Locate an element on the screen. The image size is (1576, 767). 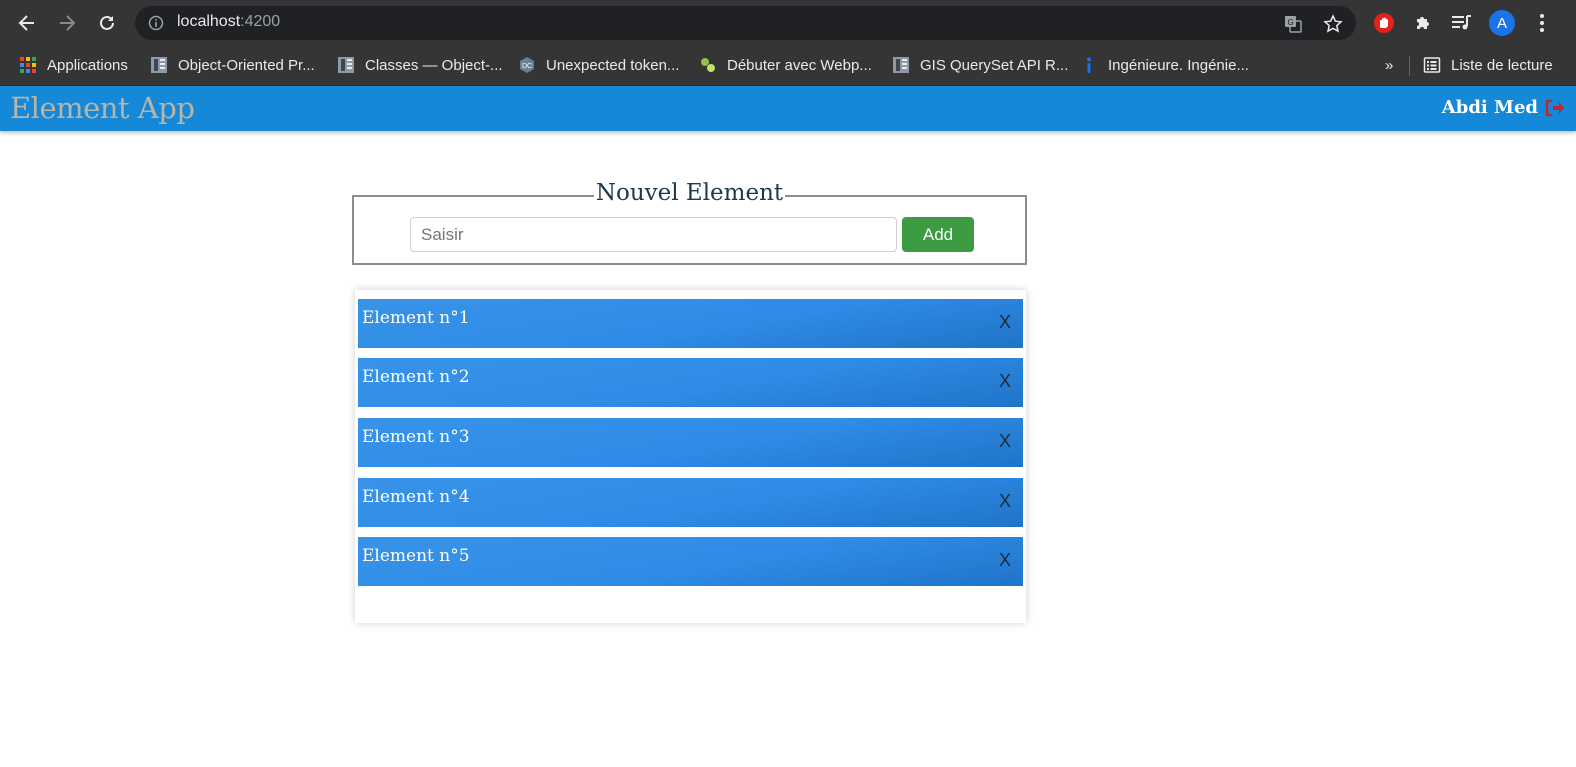
bookmark-applications: Applications is located at coordinates (73, 65).